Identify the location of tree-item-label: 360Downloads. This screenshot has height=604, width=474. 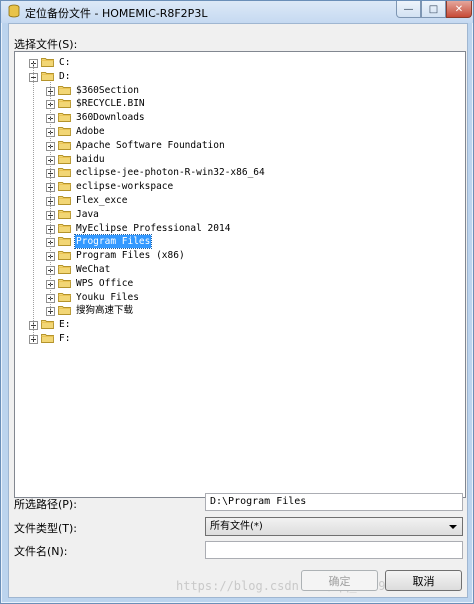
(110, 118).